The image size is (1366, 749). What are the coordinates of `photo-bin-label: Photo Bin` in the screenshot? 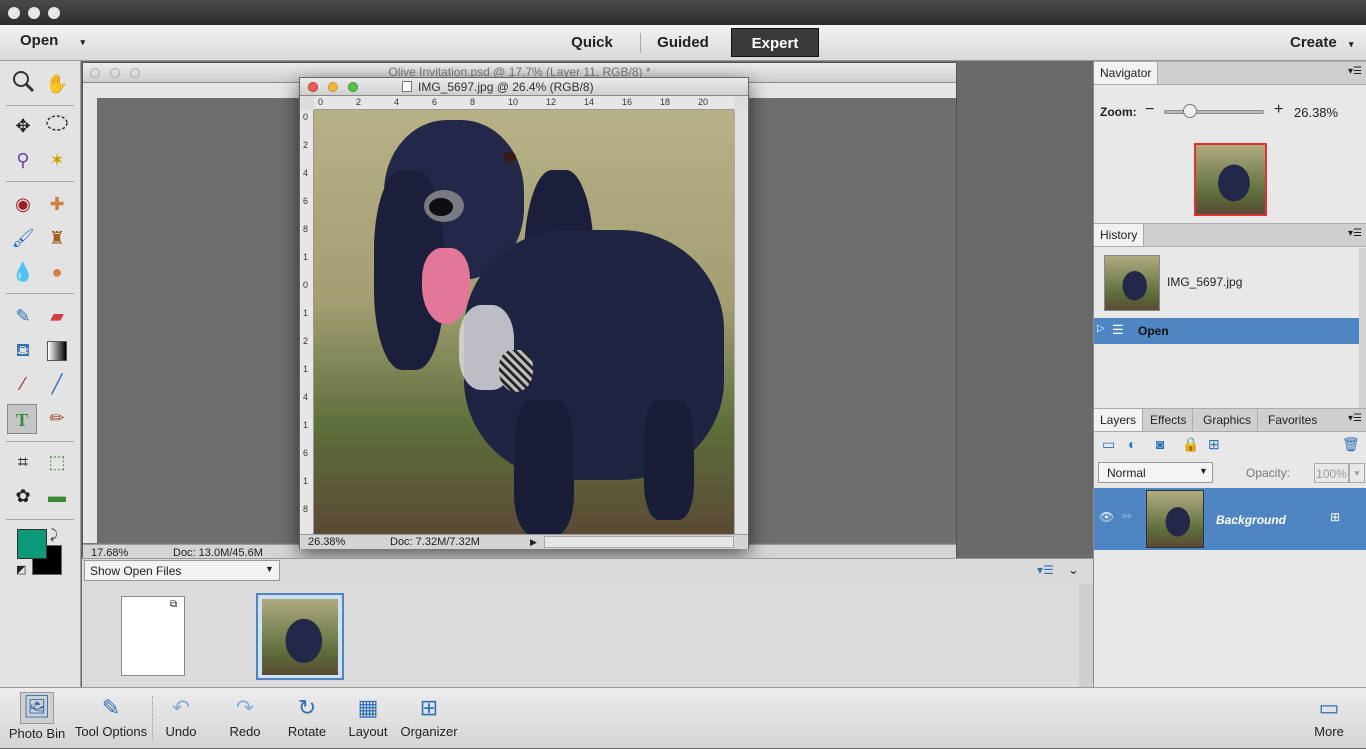 It's located at (37, 733).